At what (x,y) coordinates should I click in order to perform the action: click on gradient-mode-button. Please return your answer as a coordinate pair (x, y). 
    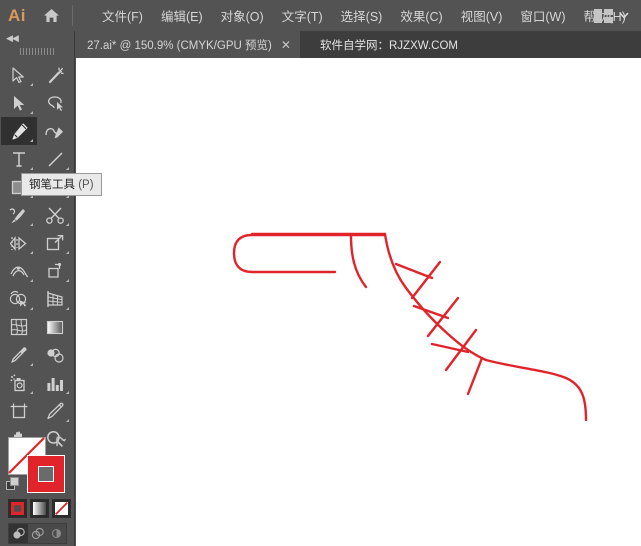
    Looking at the image, I should click on (39, 508).